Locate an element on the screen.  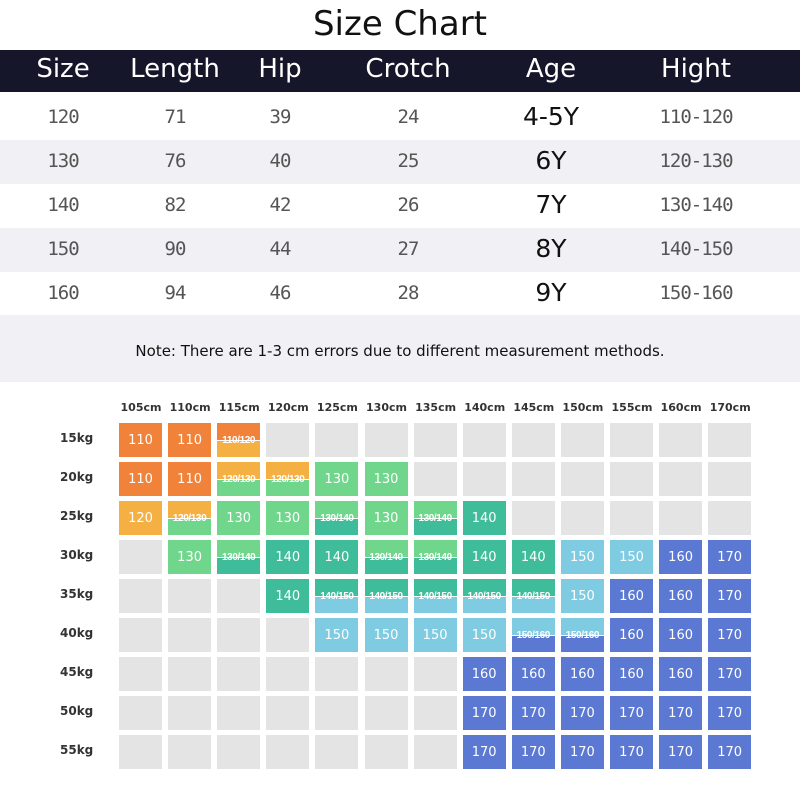
column-header: Hight is located at coordinates (696, 69).